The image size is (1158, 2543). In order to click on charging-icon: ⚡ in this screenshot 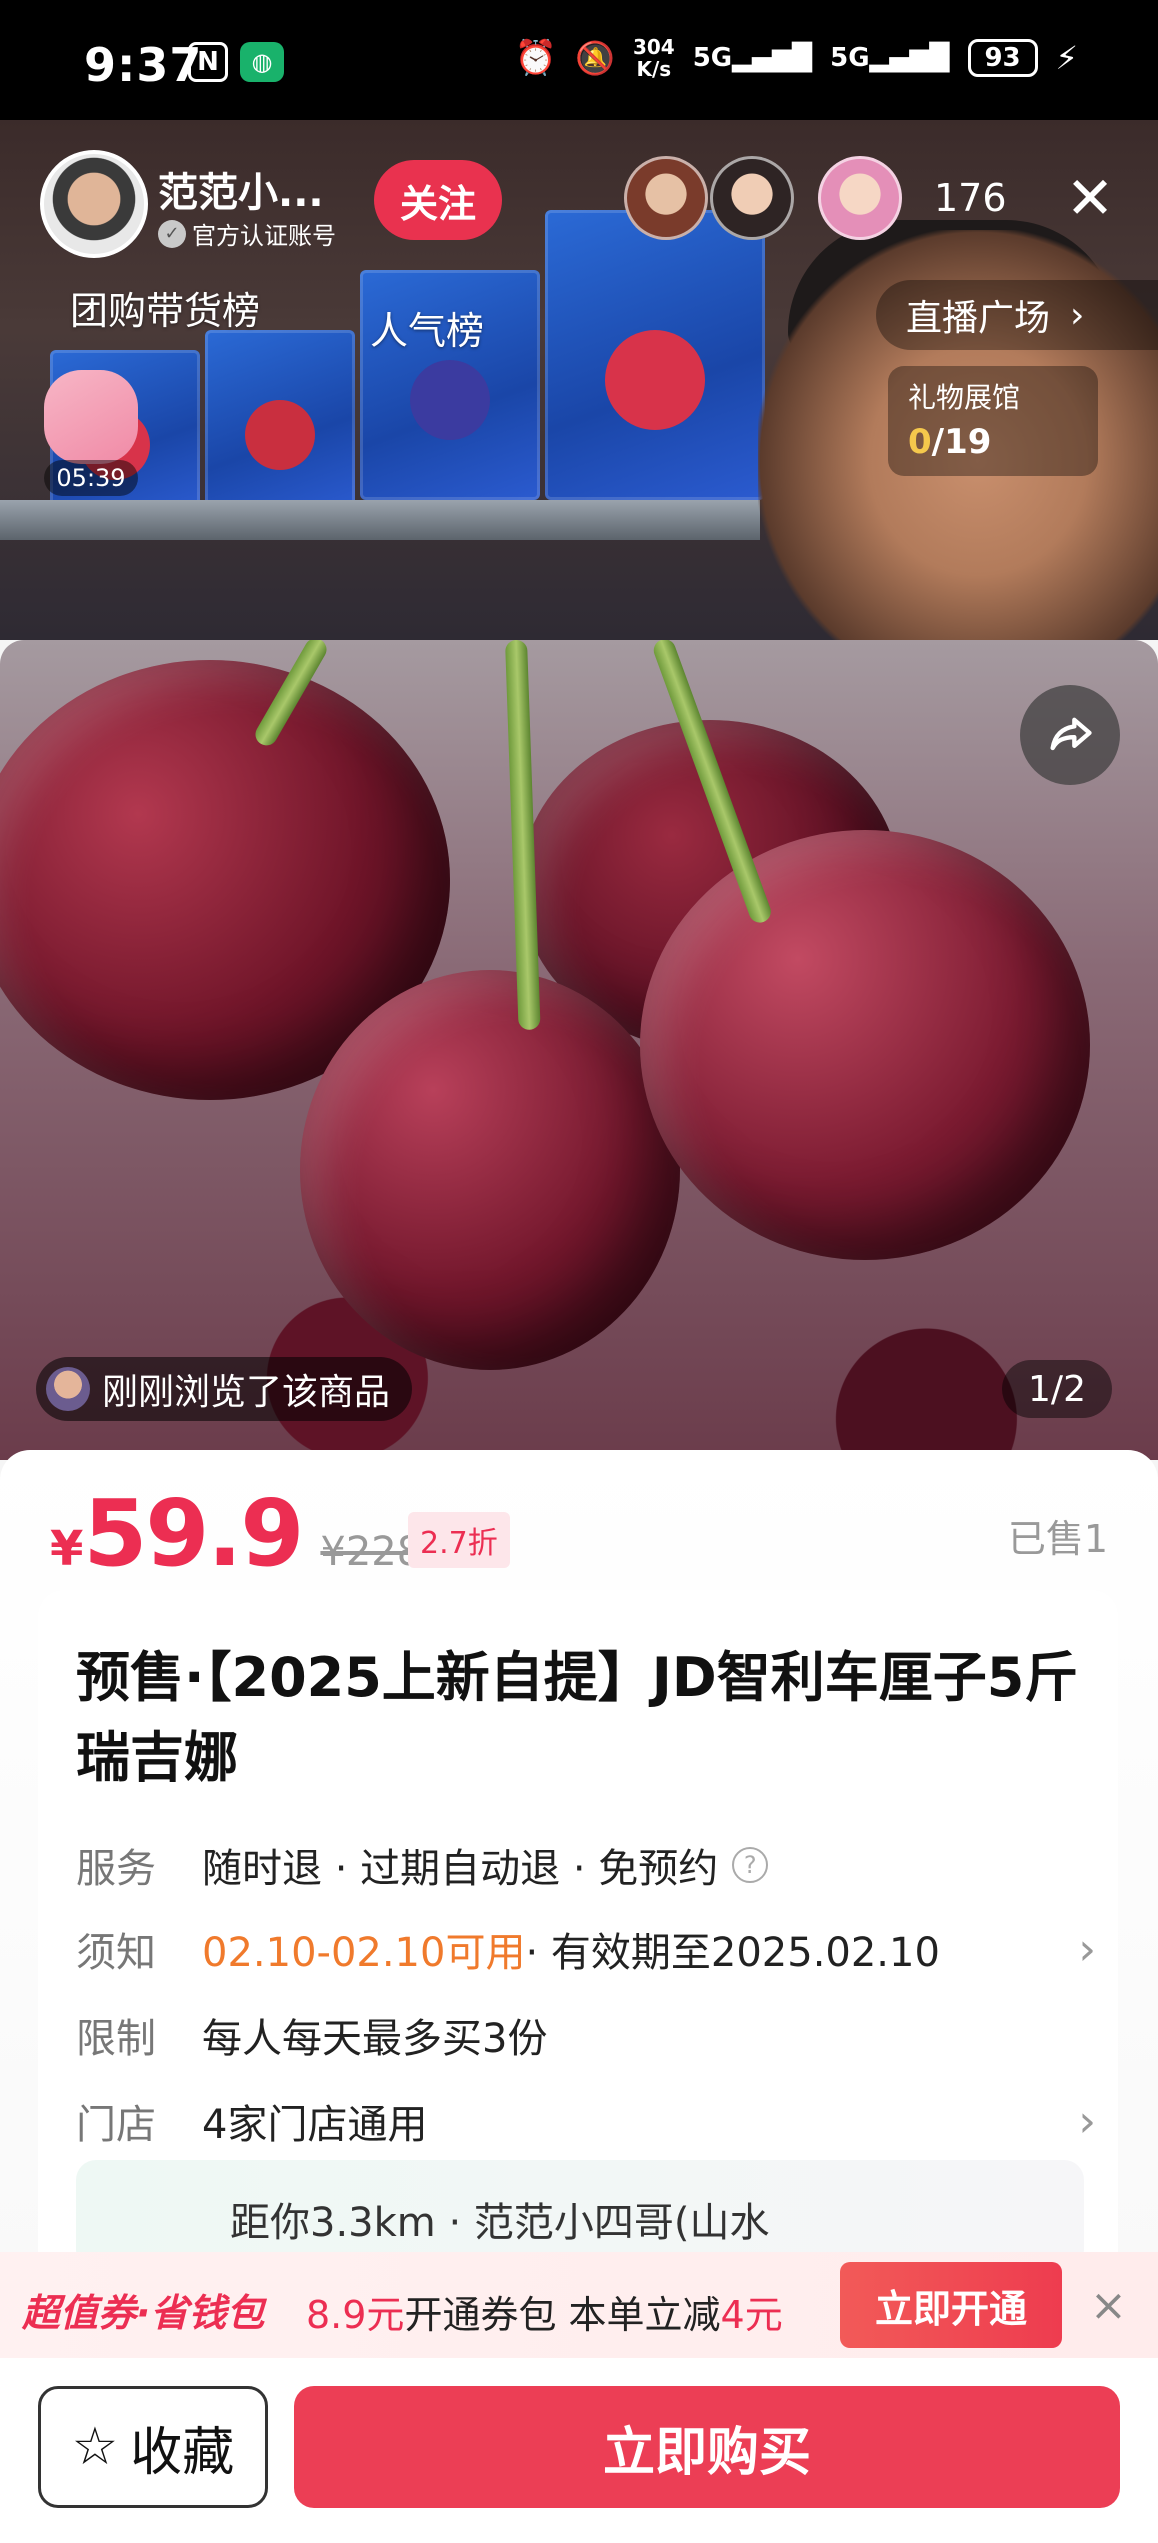, I will do `click(1066, 58)`.